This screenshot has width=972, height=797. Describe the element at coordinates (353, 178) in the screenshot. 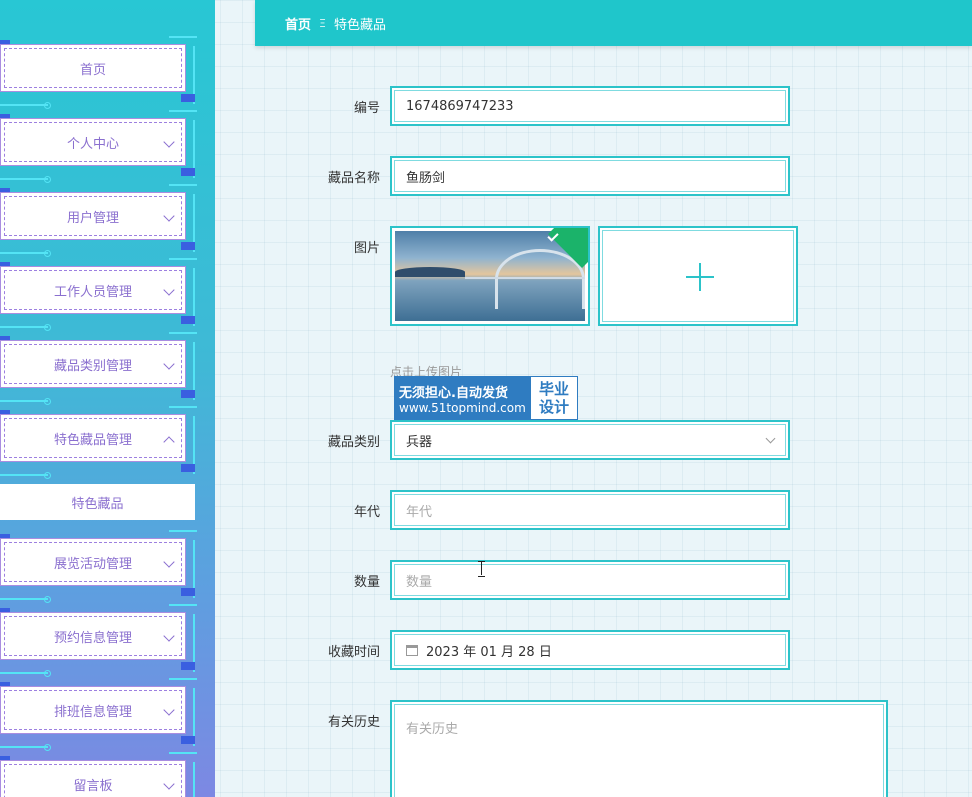

I see `name-label: 藏品名称` at that location.